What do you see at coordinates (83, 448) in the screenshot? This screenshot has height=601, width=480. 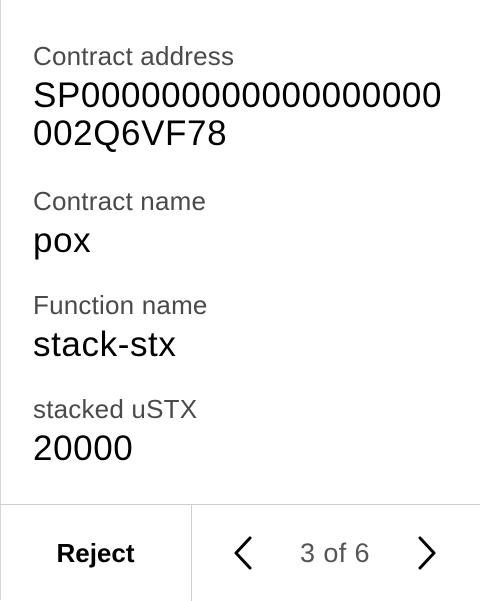 I see `stacked-ustx-value: 20000` at bounding box center [83, 448].